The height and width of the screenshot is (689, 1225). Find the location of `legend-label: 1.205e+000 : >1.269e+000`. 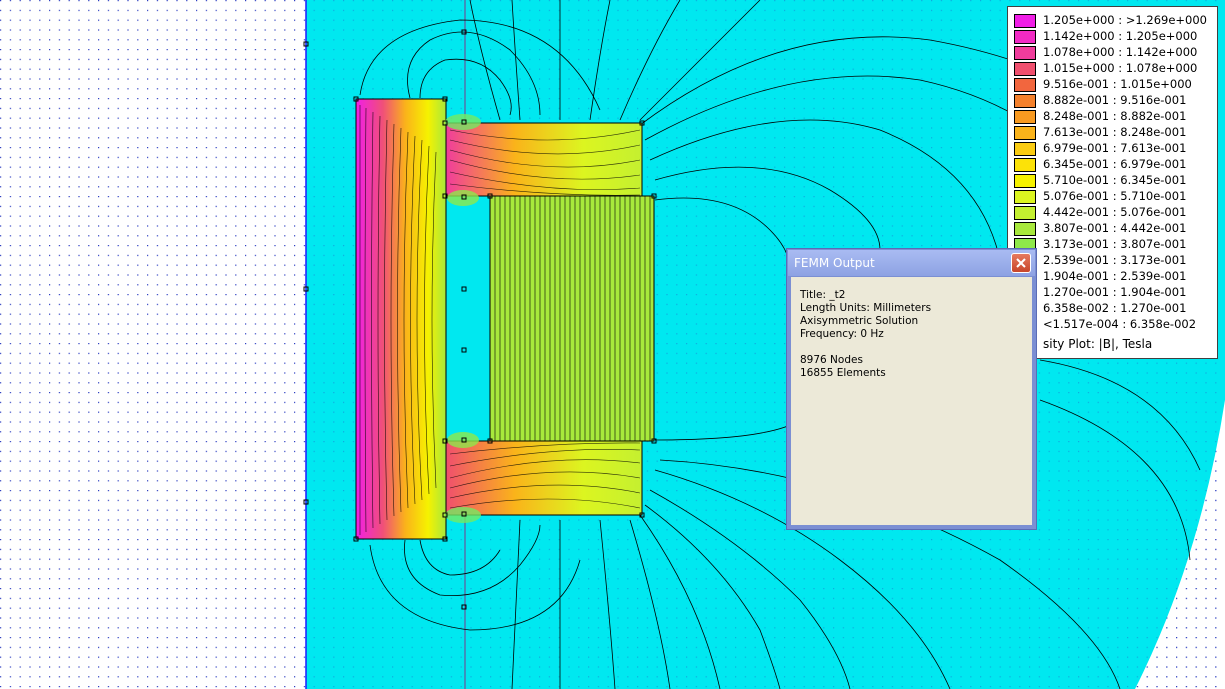

legend-label: 1.205e+000 : >1.269e+000 is located at coordinates (1125, 20).